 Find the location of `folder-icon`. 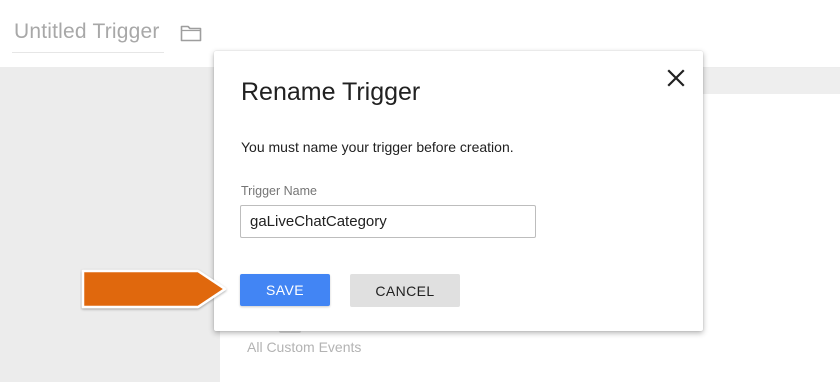

folder-icon is located at coordinates (191, 33).